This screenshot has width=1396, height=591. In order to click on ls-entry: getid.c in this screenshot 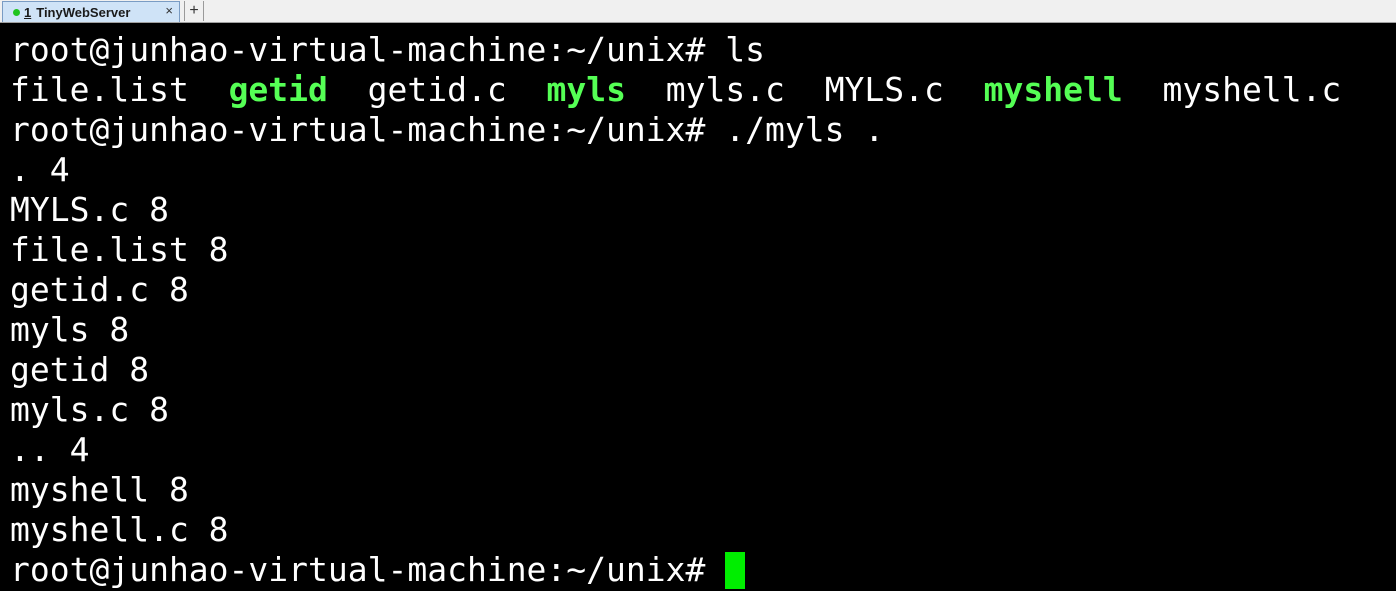, I will do `click(437, 89)`.